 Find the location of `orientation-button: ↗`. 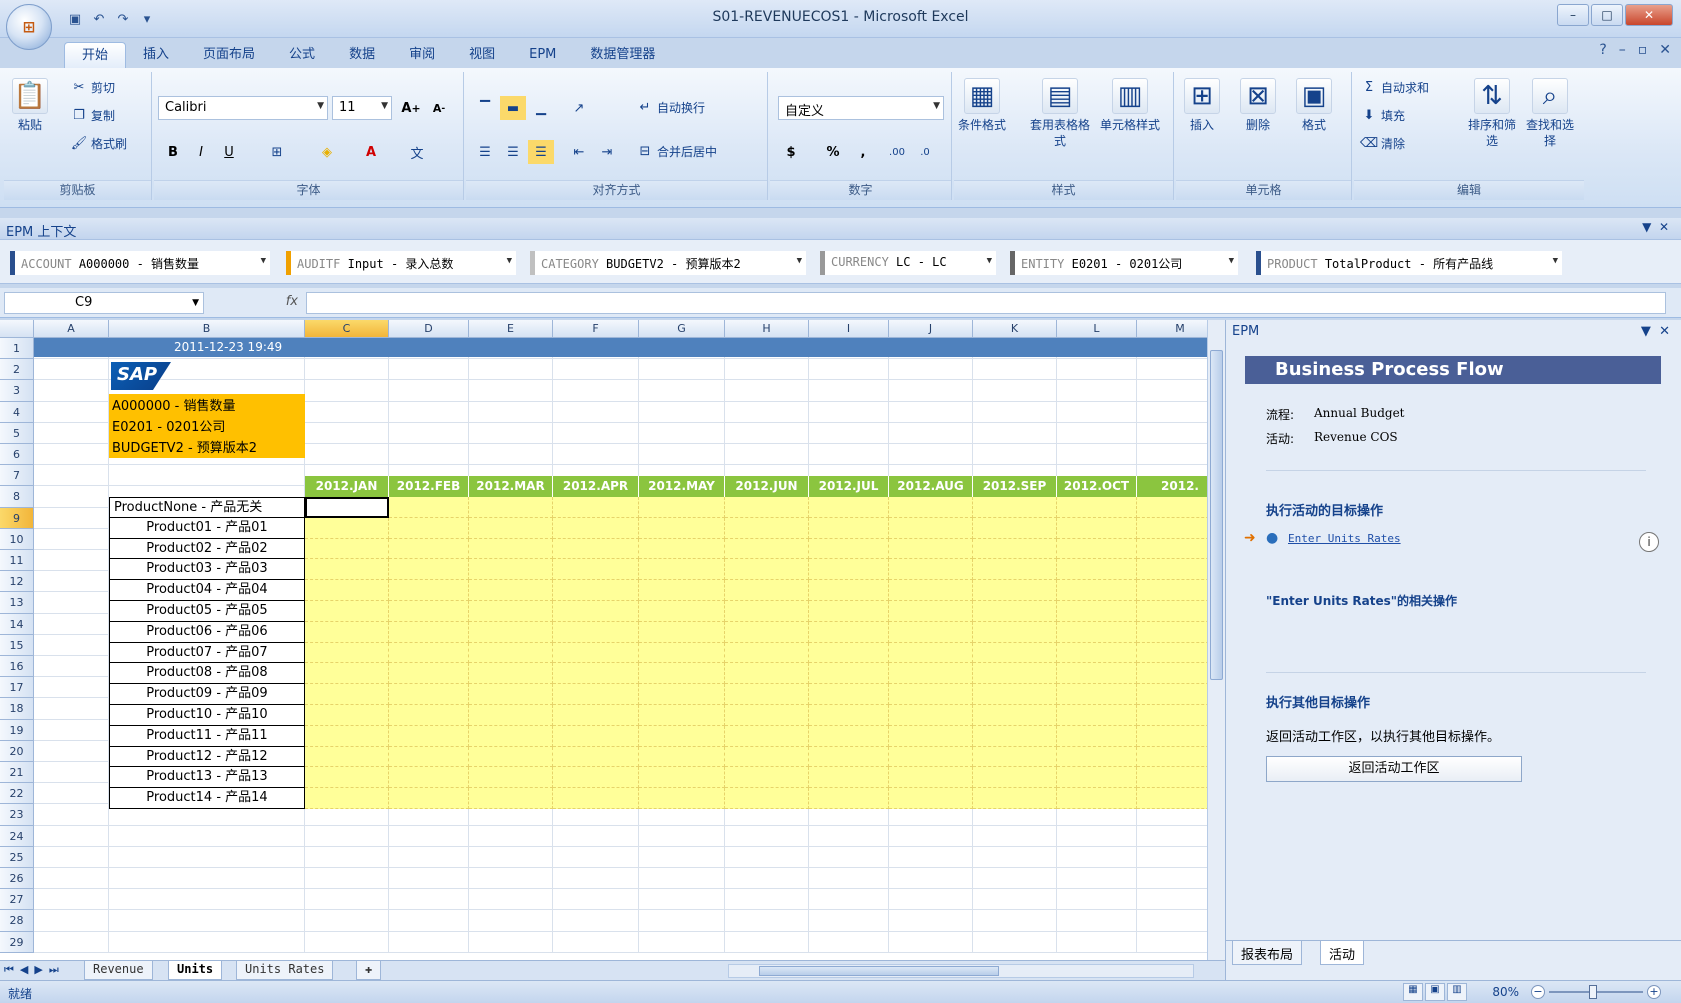

orientation-button: ↗ is located at coordinates (579, 108).